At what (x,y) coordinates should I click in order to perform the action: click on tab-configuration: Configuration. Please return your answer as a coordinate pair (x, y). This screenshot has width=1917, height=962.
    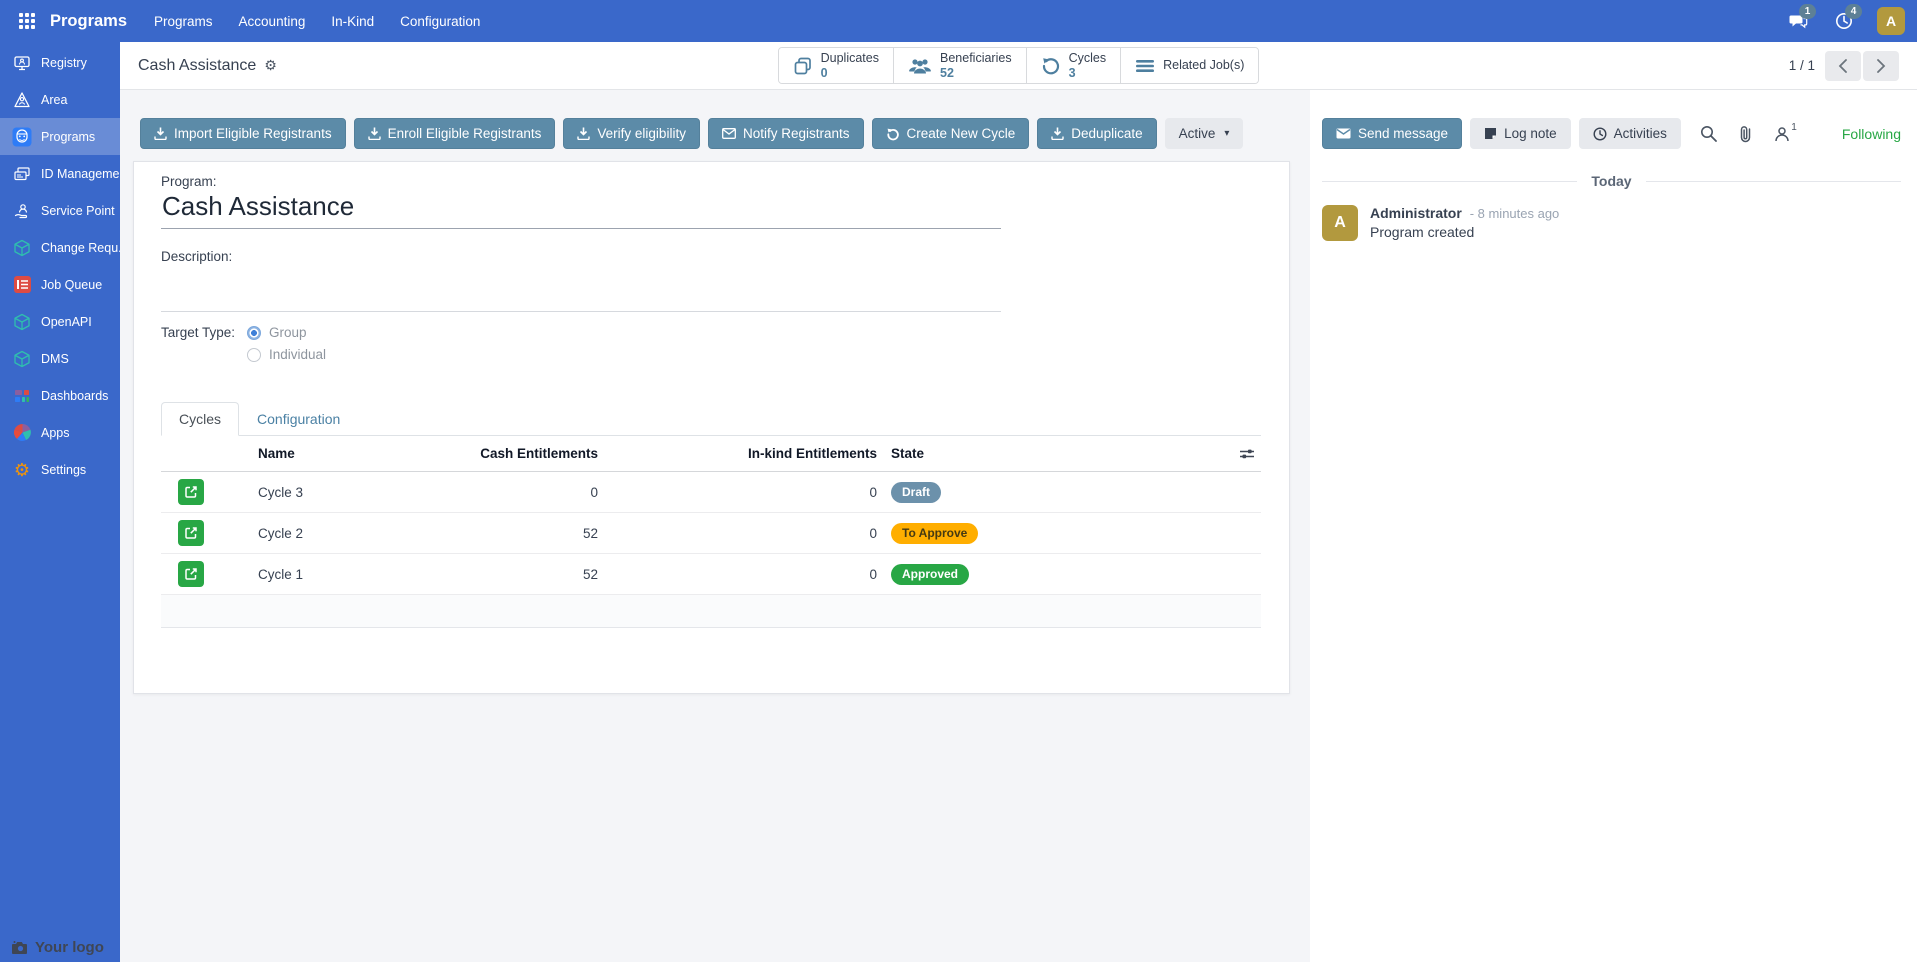
    Looking at the image, I should click on (298, 419).